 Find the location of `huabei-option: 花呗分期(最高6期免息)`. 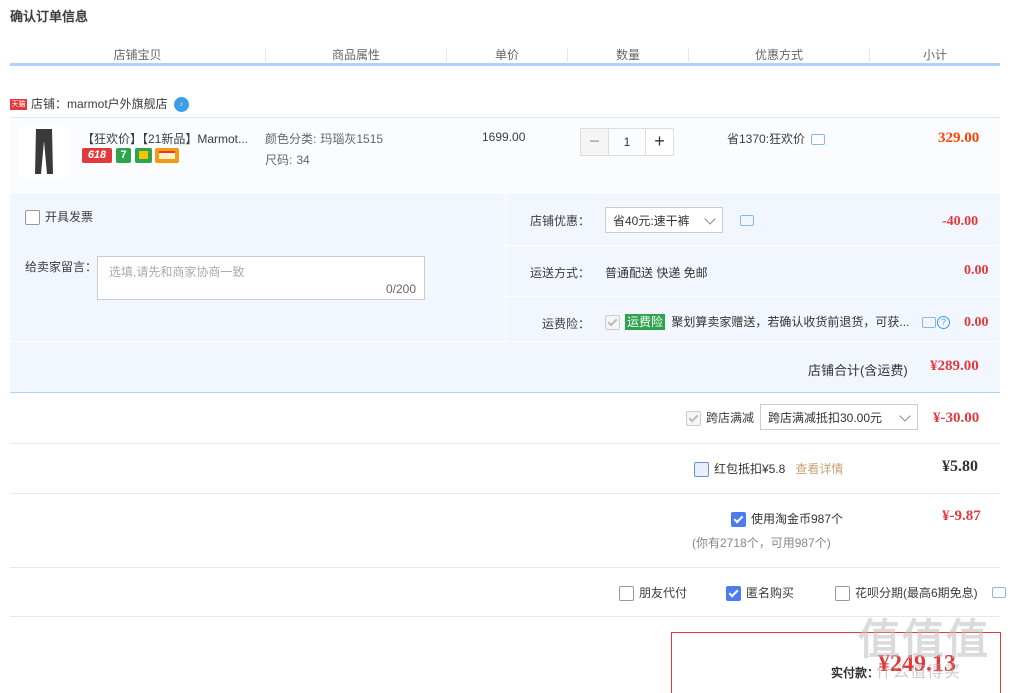

huabei-option: 花呗分期(最高6期免息) is located at coordinates (906, 593).